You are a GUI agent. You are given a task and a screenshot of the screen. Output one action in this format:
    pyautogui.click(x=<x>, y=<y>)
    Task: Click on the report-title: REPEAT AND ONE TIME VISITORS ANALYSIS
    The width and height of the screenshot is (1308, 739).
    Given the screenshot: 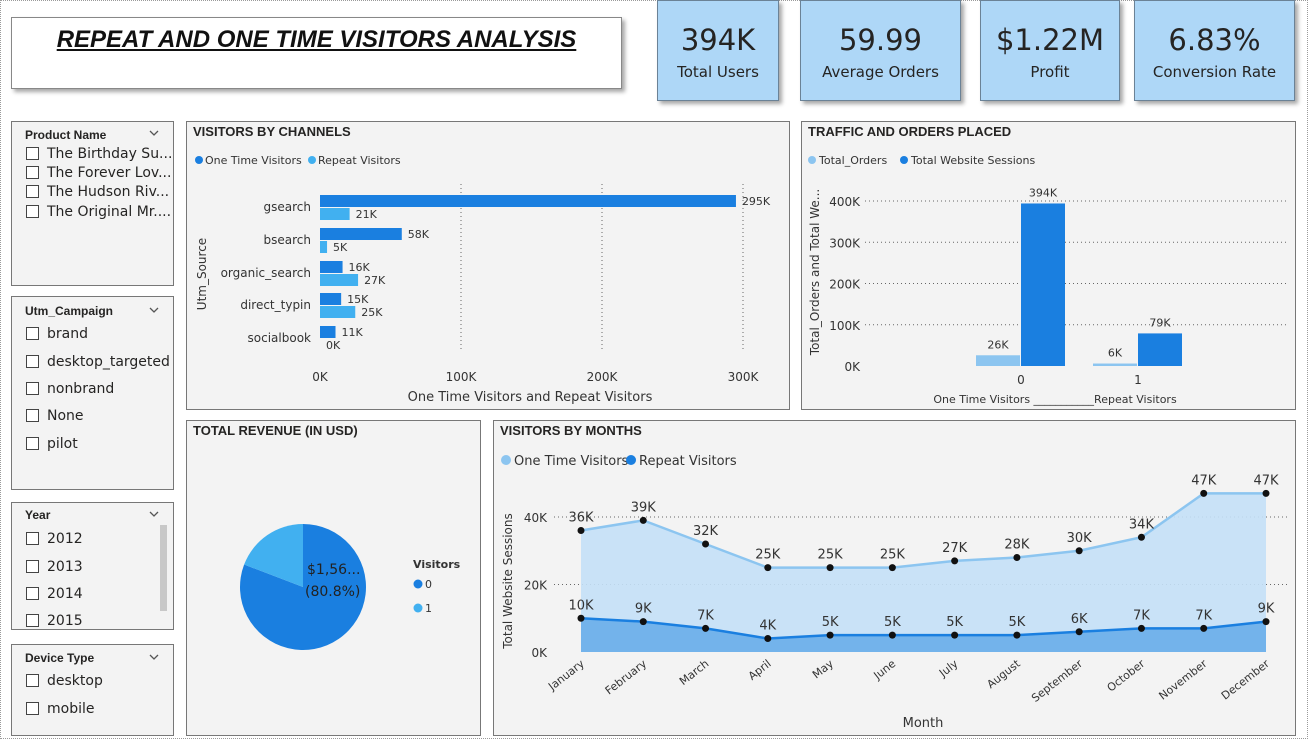 What is the action you would take?
    pyautogui.click(x=316, y=39)
    